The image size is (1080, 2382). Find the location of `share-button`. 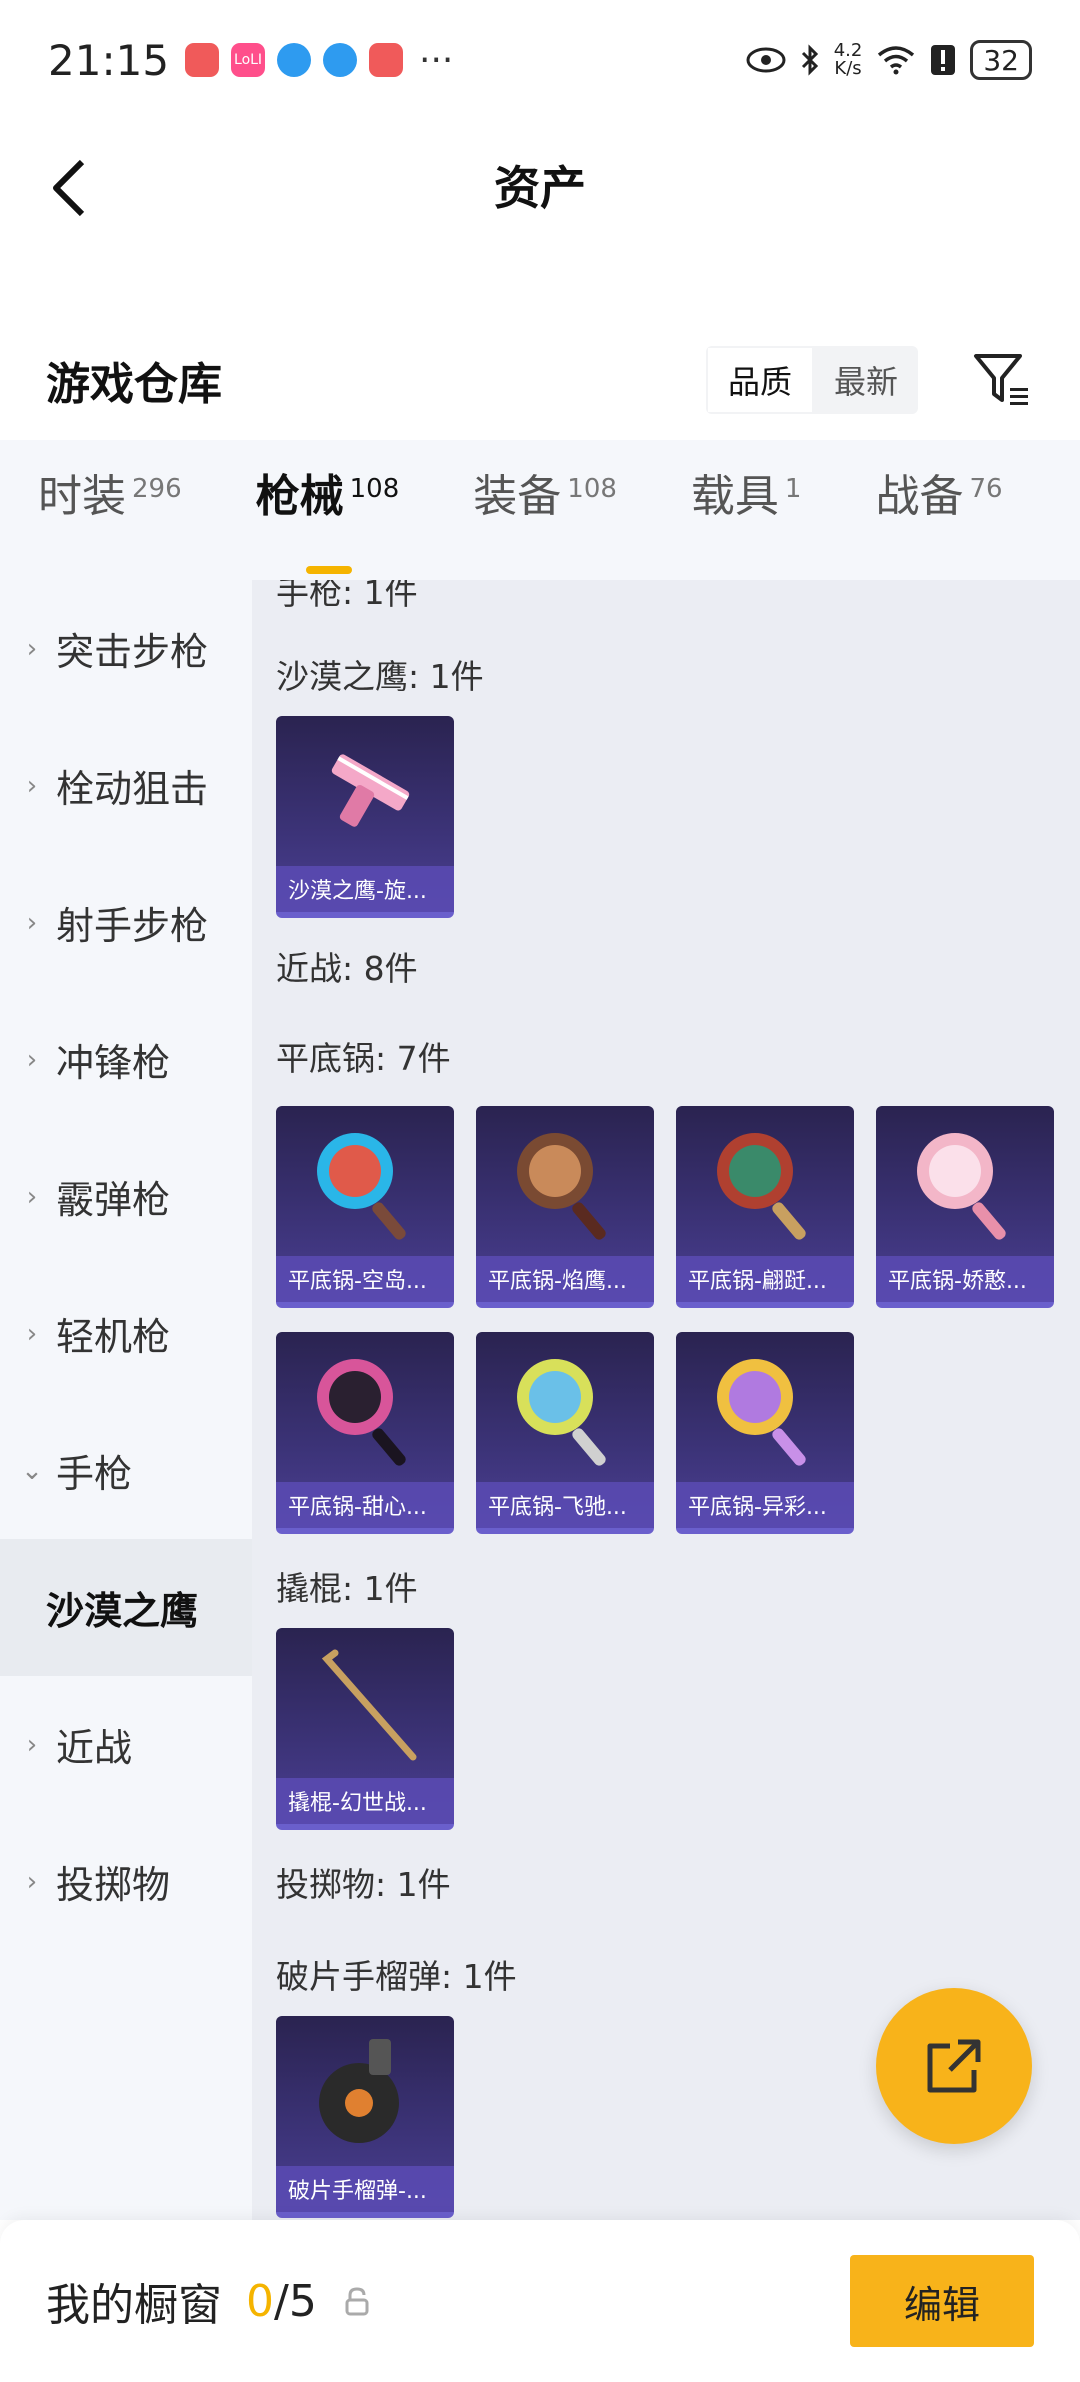

share-button is located at coordinates (954, 2066).